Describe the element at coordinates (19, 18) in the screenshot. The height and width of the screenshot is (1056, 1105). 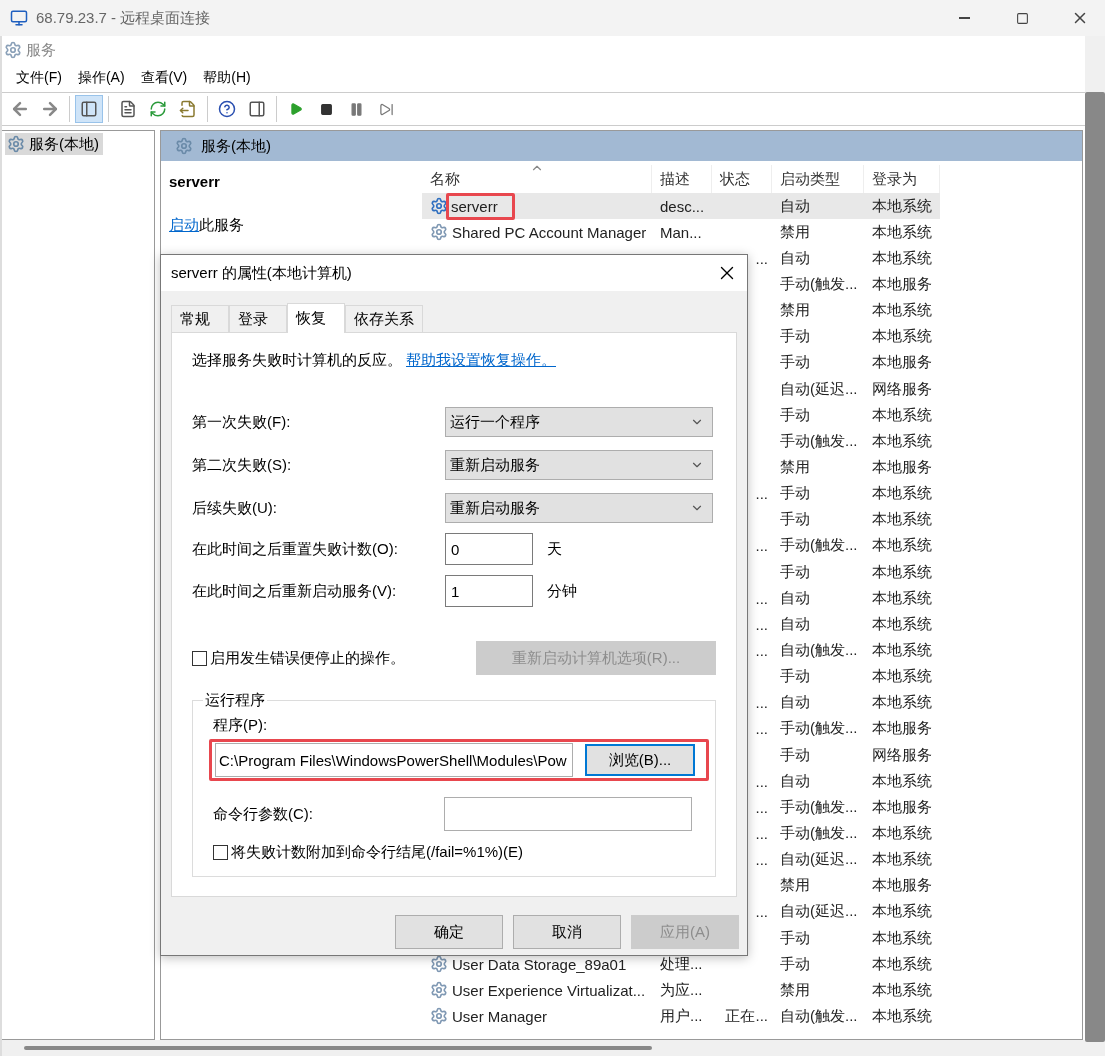
I see `remote-desktop-icon` at that location.